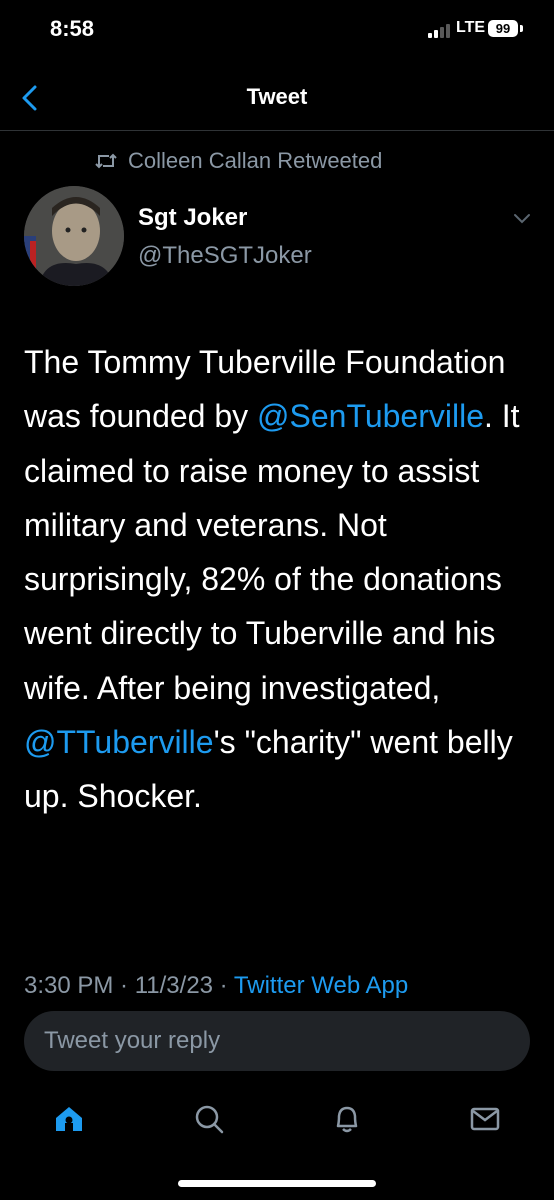 This screenshot has height=1200, width=554. What do you see at coordinates (521, 28) in the screenshot?
I see `battery-tip` at bounding box center [521, 28].